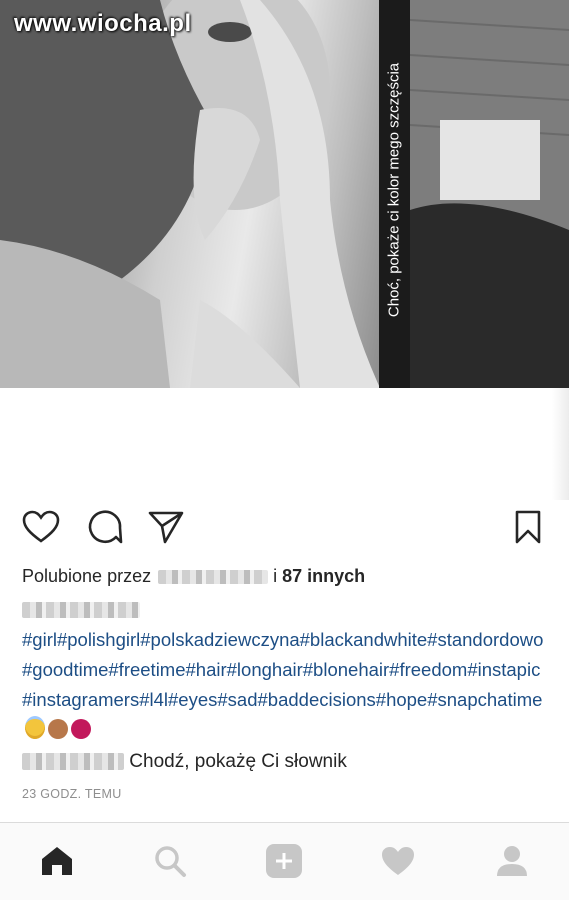 The image size is (569, 900). I want to click on comment-icon, so click(105, 527).